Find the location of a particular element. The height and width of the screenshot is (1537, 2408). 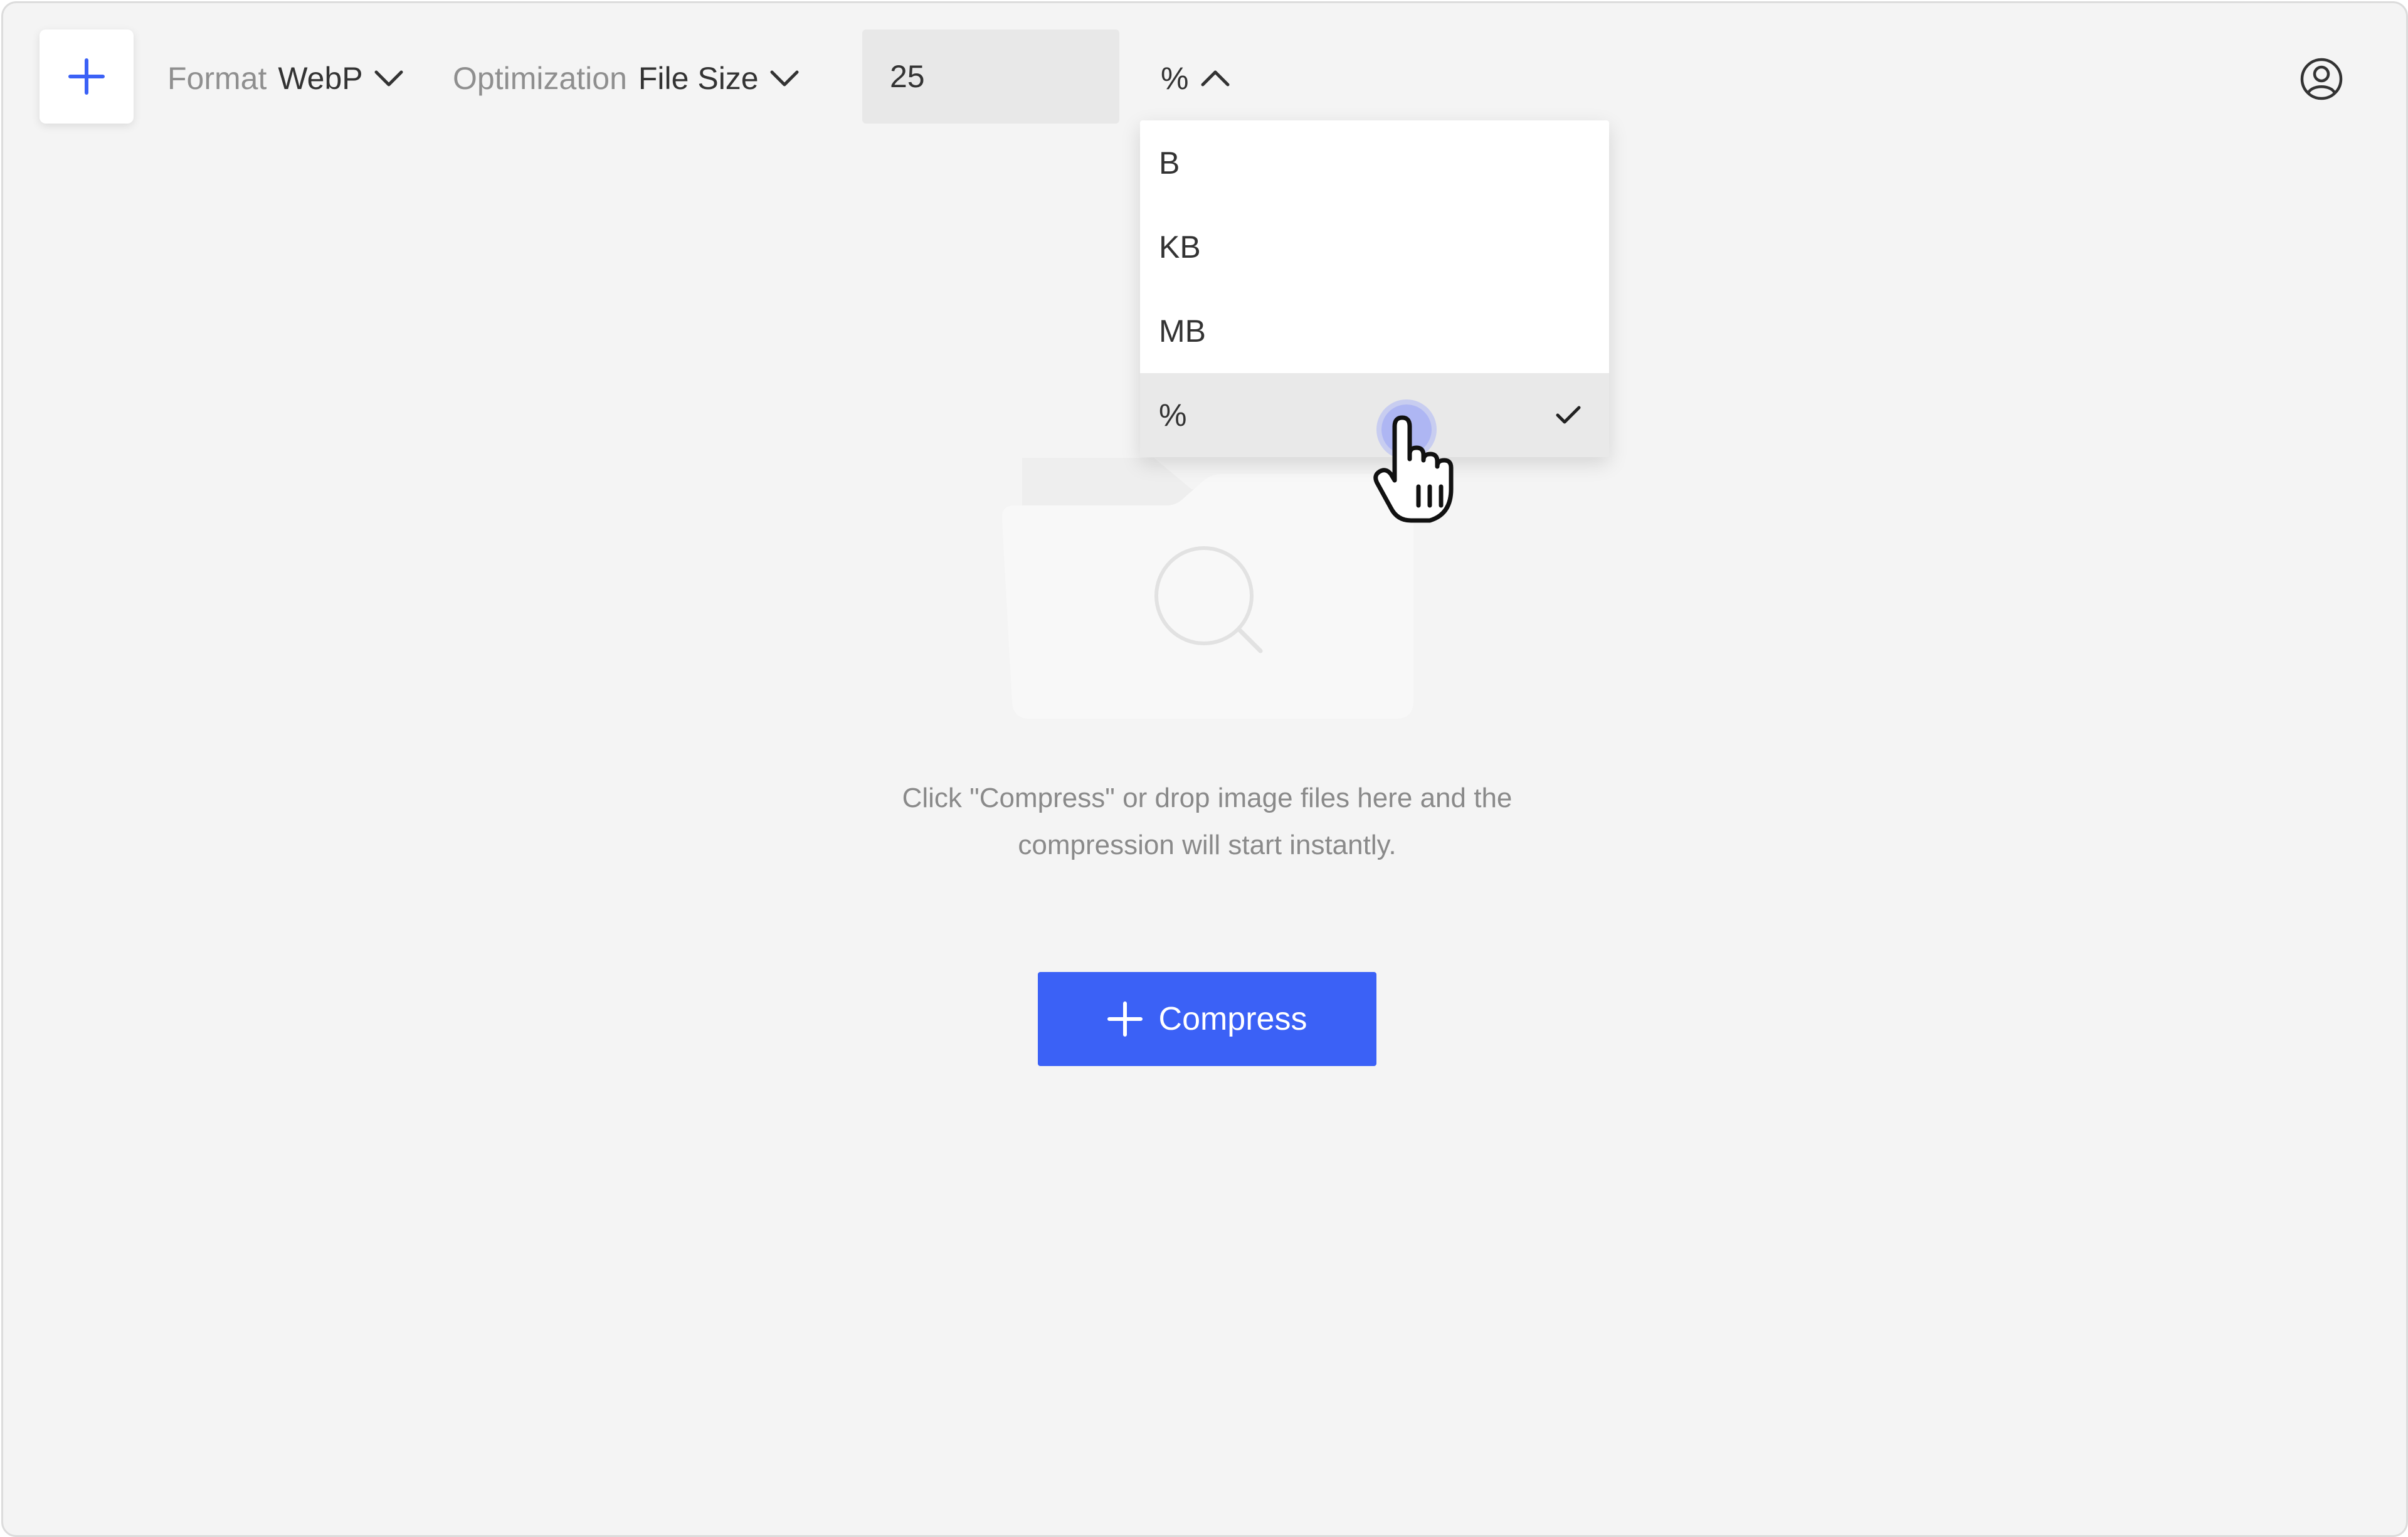

chevron-up-icon is located at coordinates (1215, 79).